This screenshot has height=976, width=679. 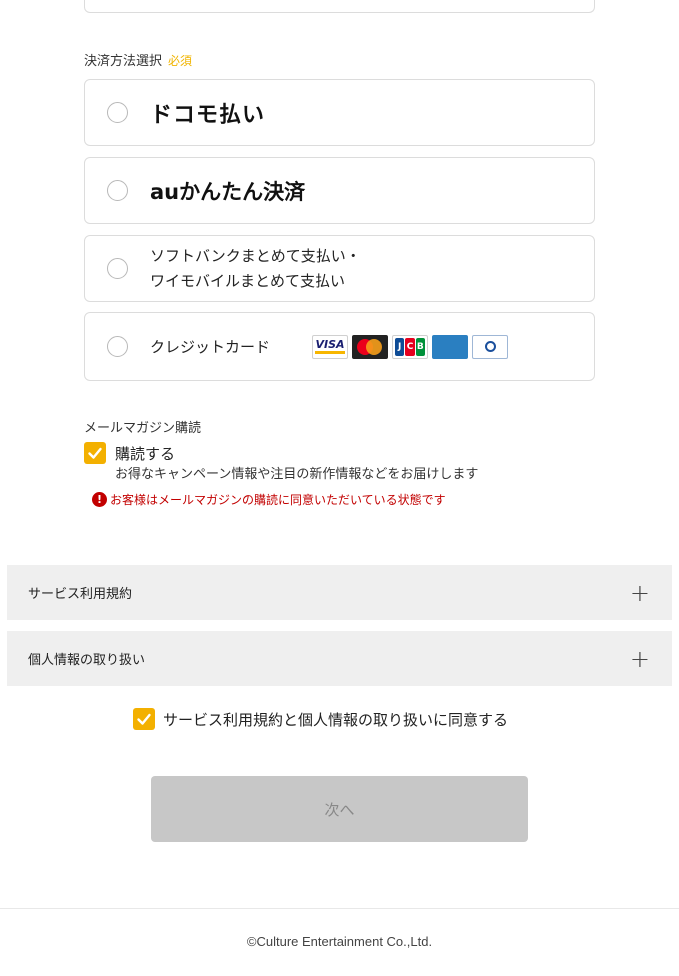 I want to click on visa-logo-text: VISA, so click(x=330, y=346).